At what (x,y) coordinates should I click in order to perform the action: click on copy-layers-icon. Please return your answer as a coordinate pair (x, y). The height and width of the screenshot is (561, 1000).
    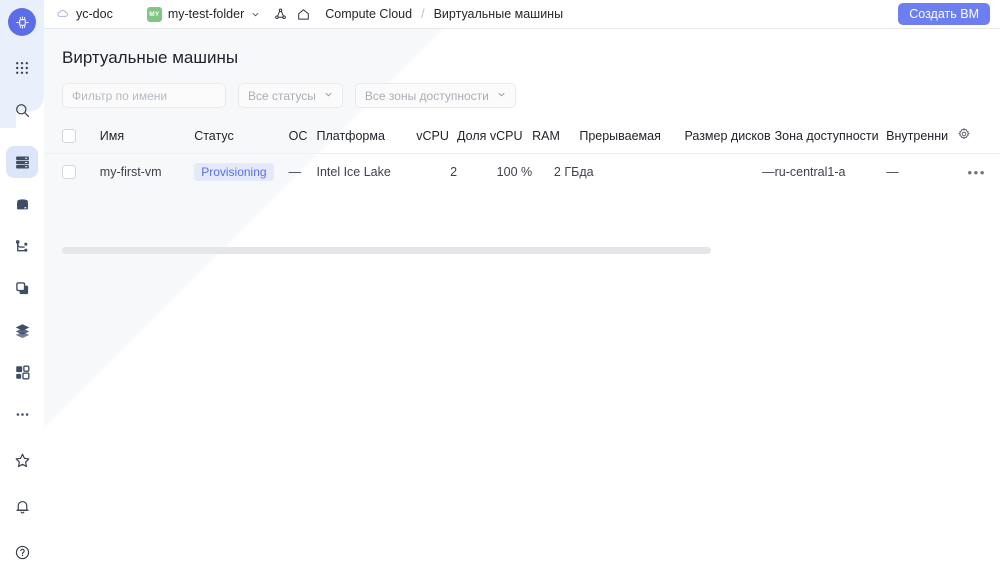
    Looking at the image, I should click on (21, 287).